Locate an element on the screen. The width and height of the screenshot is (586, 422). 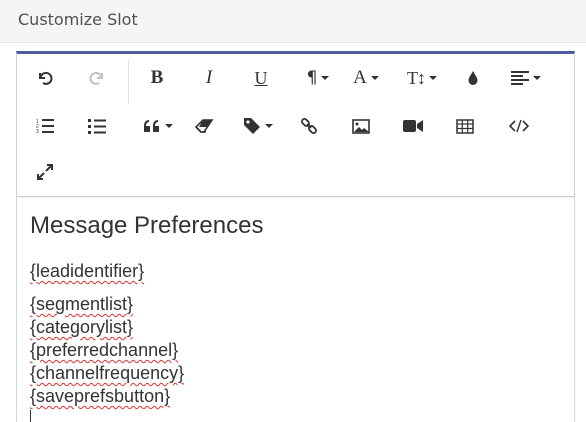
tag-dropdown is located at coordinates (258, 126).